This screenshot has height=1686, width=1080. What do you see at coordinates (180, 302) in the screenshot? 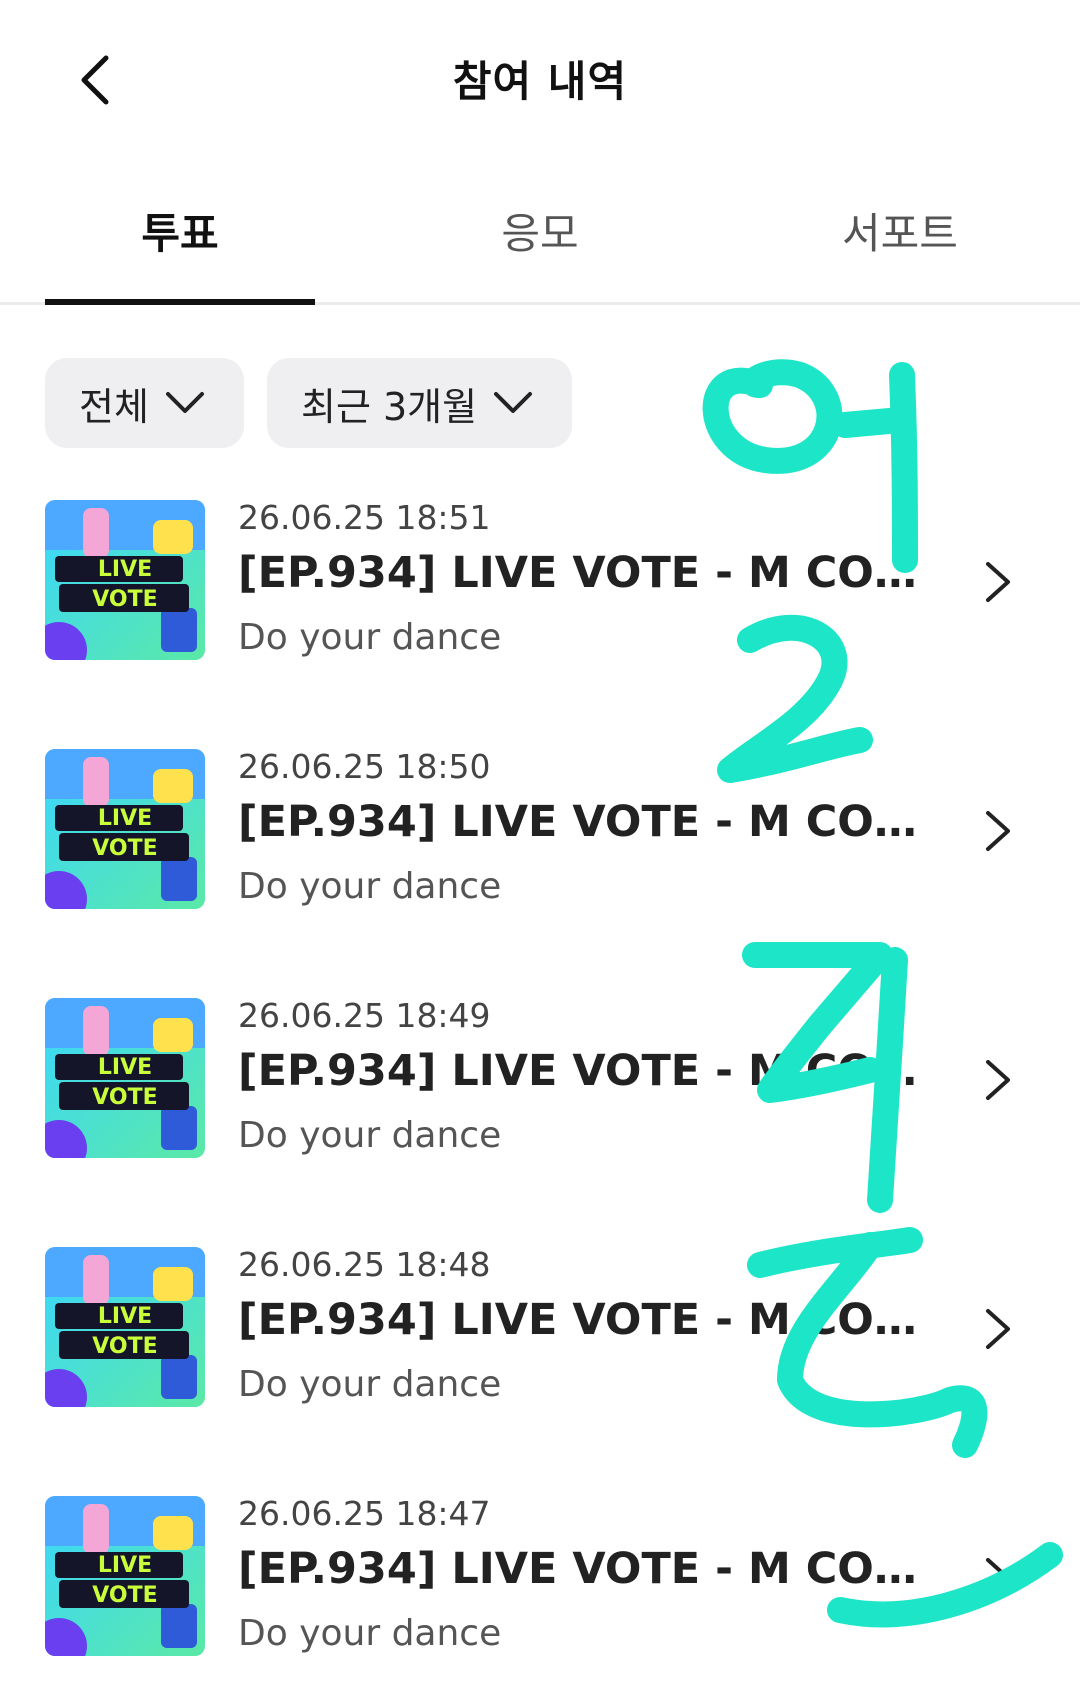
I see `active-tab-indicator` at bounding box center [180, 302].